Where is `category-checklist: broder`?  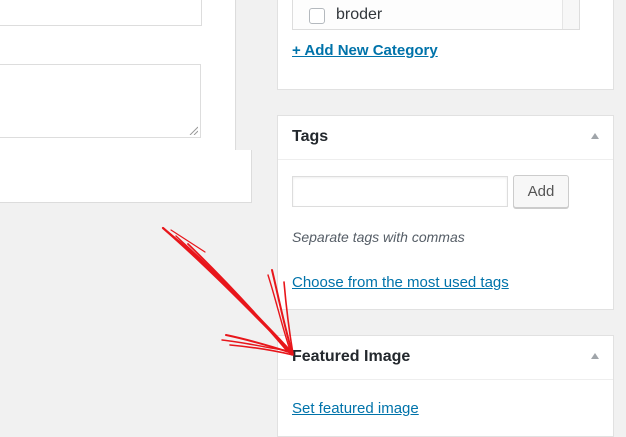
category-checklist: broder is located at coordinates (436, 15).